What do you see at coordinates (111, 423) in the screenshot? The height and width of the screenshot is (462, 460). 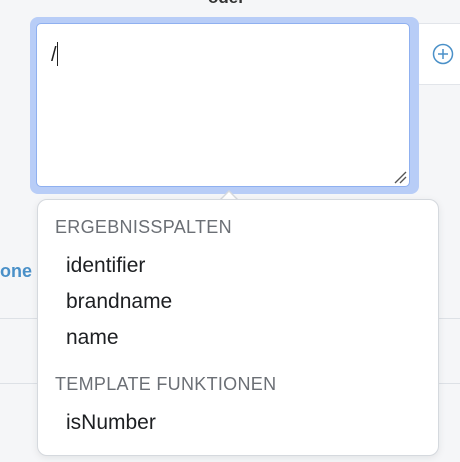 I see `suggestion-isnumber: isNumber` at bounding box center [111, 423].